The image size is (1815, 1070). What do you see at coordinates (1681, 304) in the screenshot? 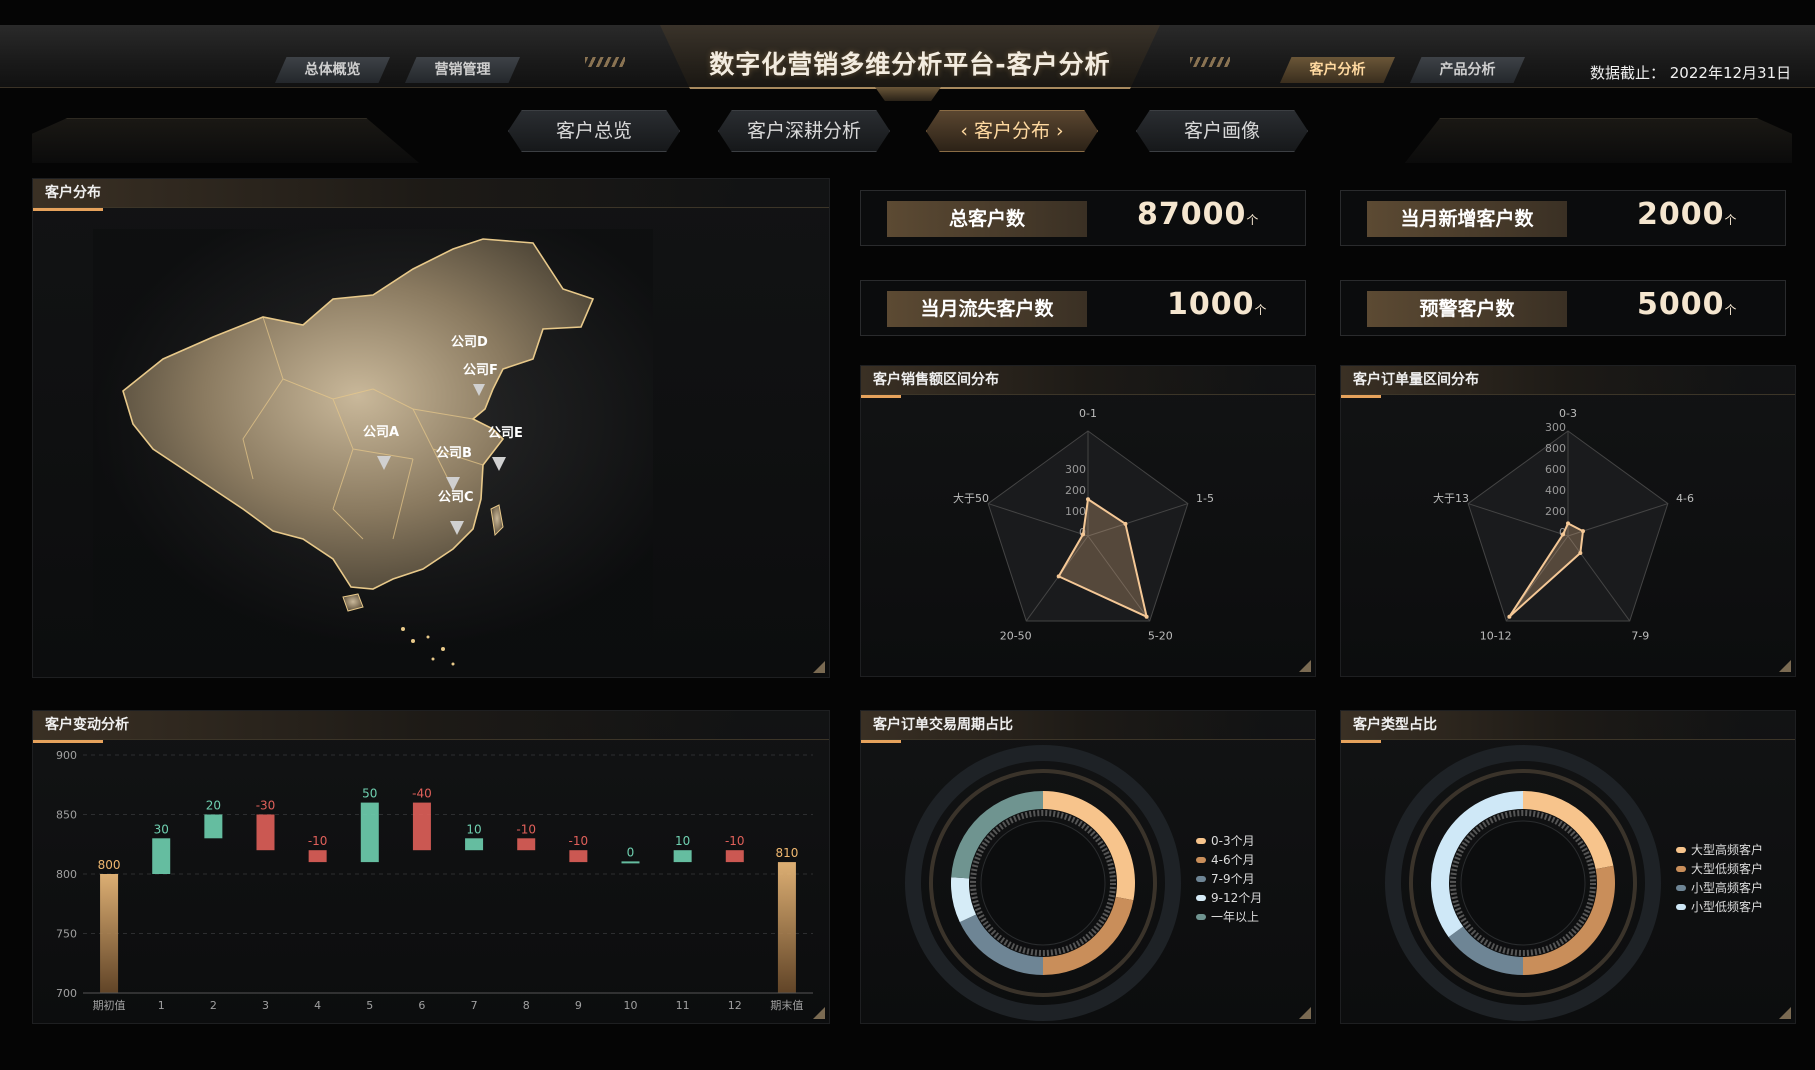
I see `kpi-value: 5000` at bounding box center [1681, 304].